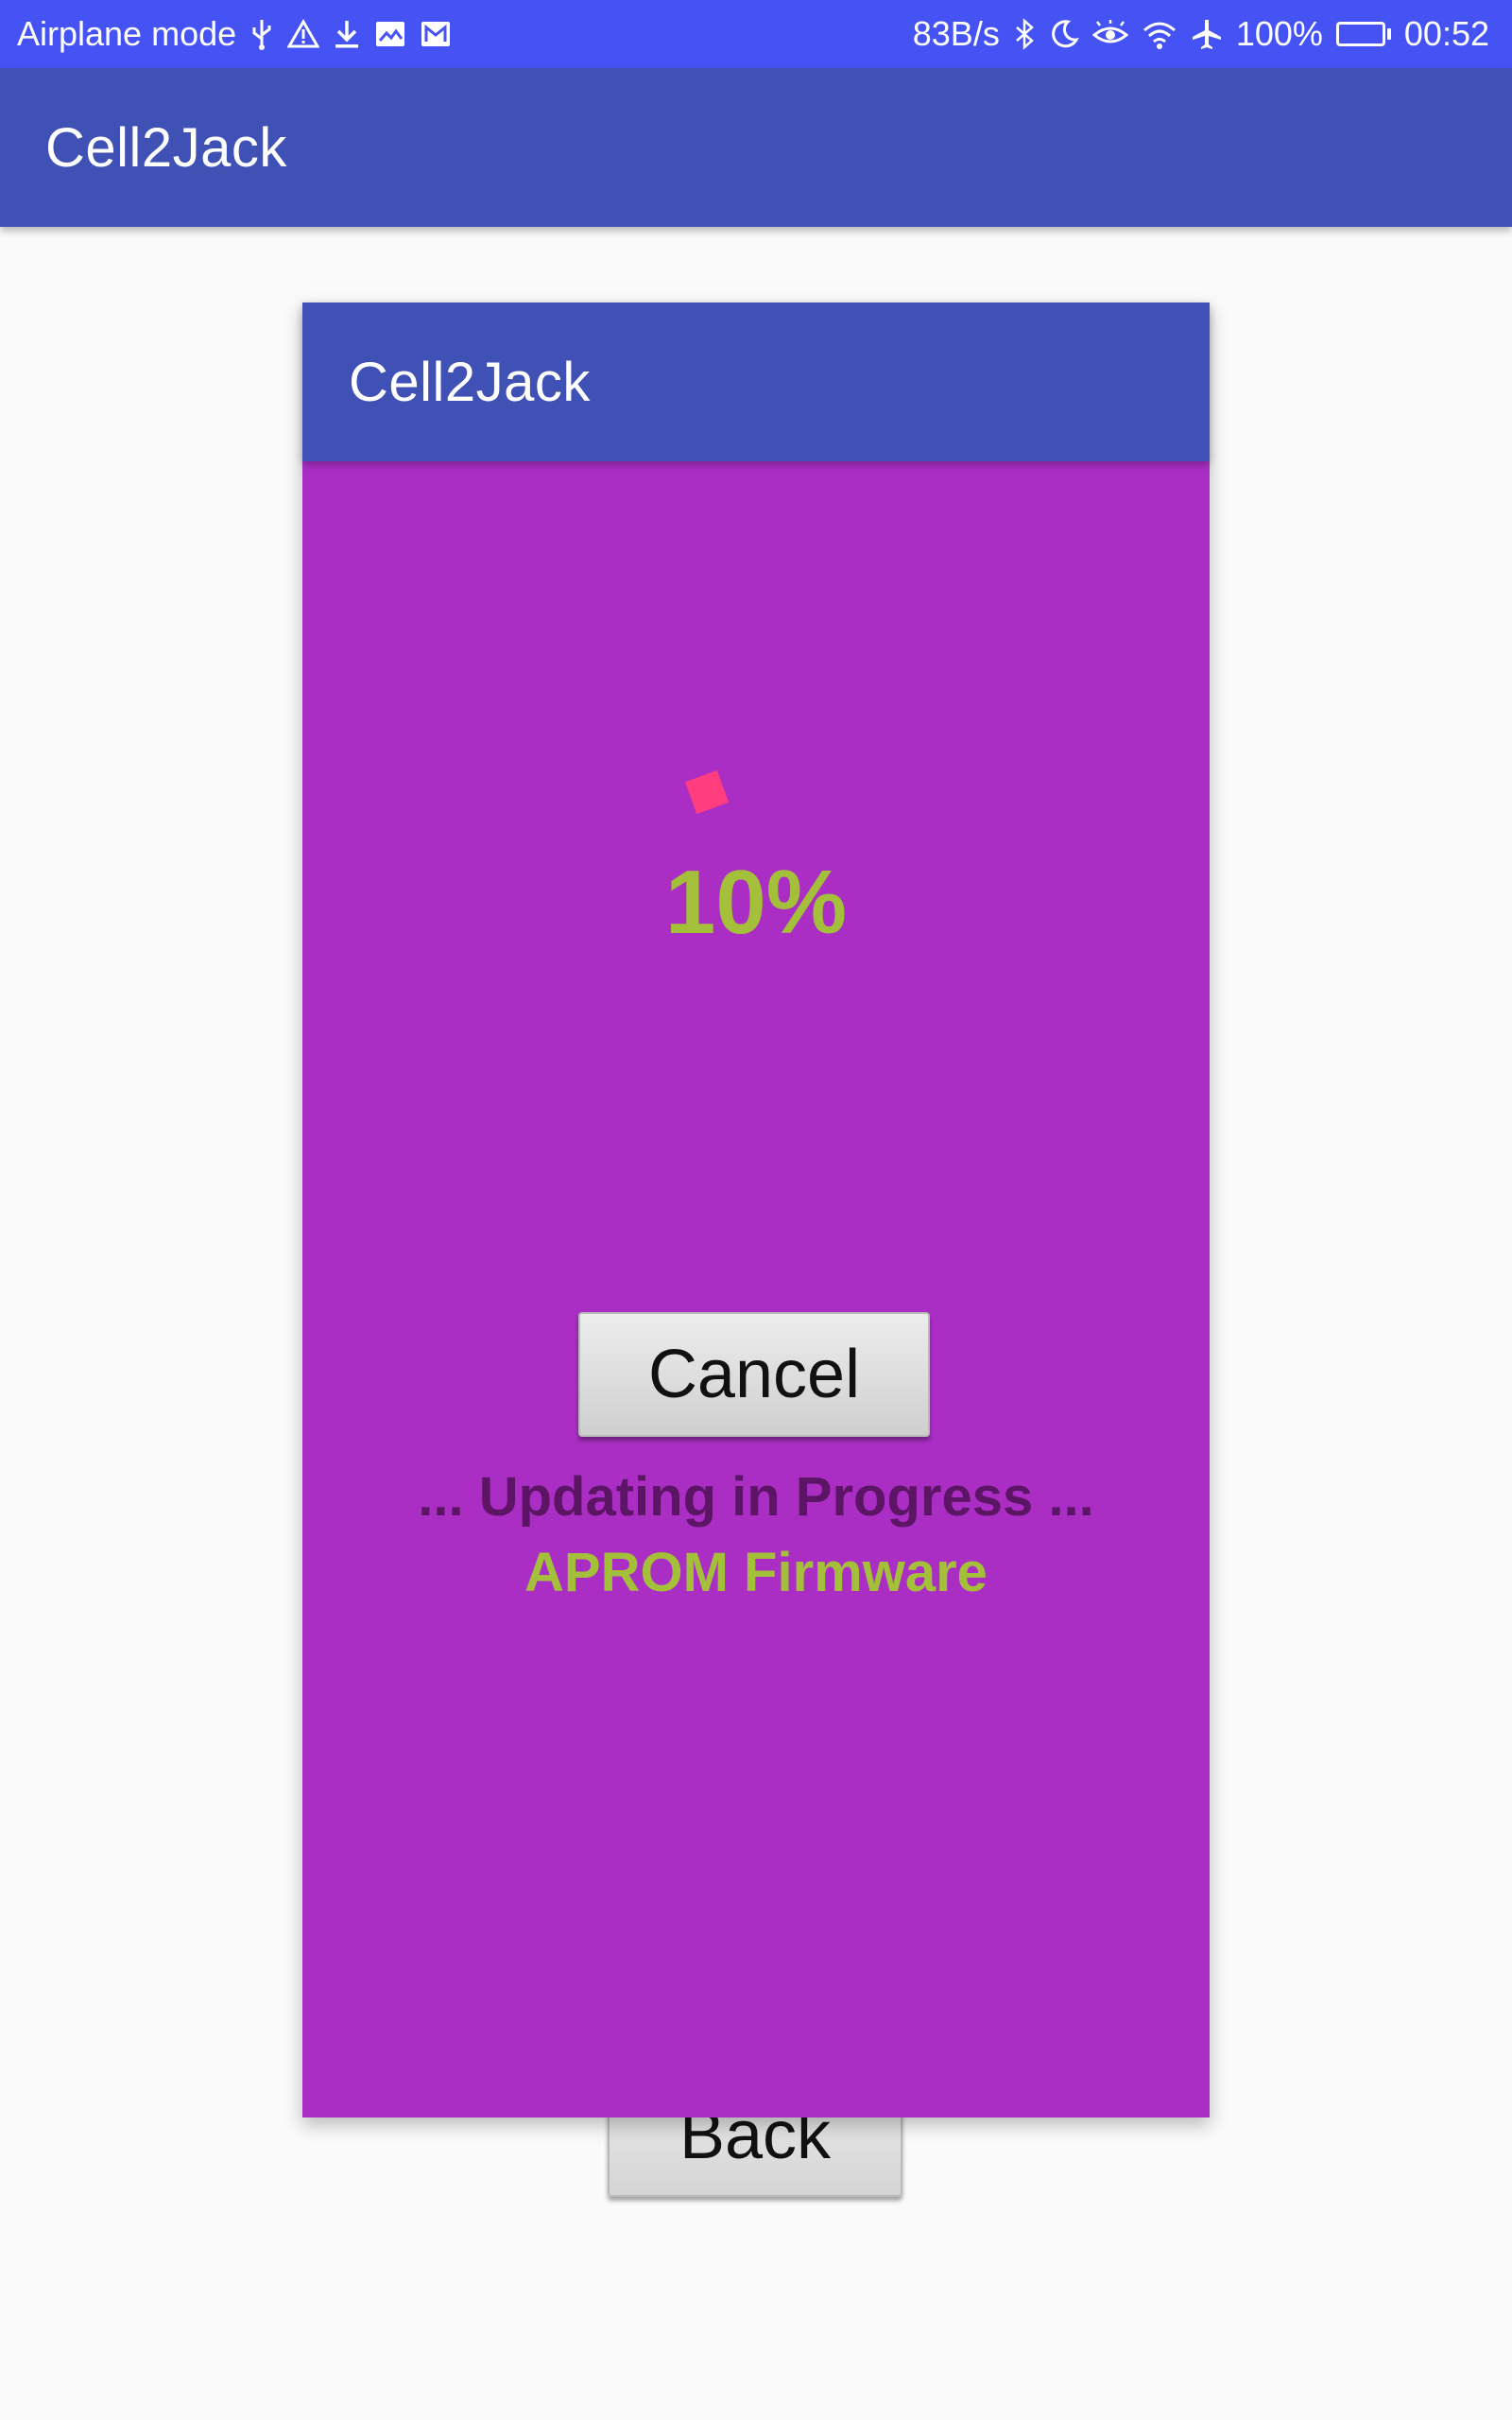 Image resolution: width=1512 pixels, height=2420 pixels. I want to click on clock: 00:52, so click(1446, 33).